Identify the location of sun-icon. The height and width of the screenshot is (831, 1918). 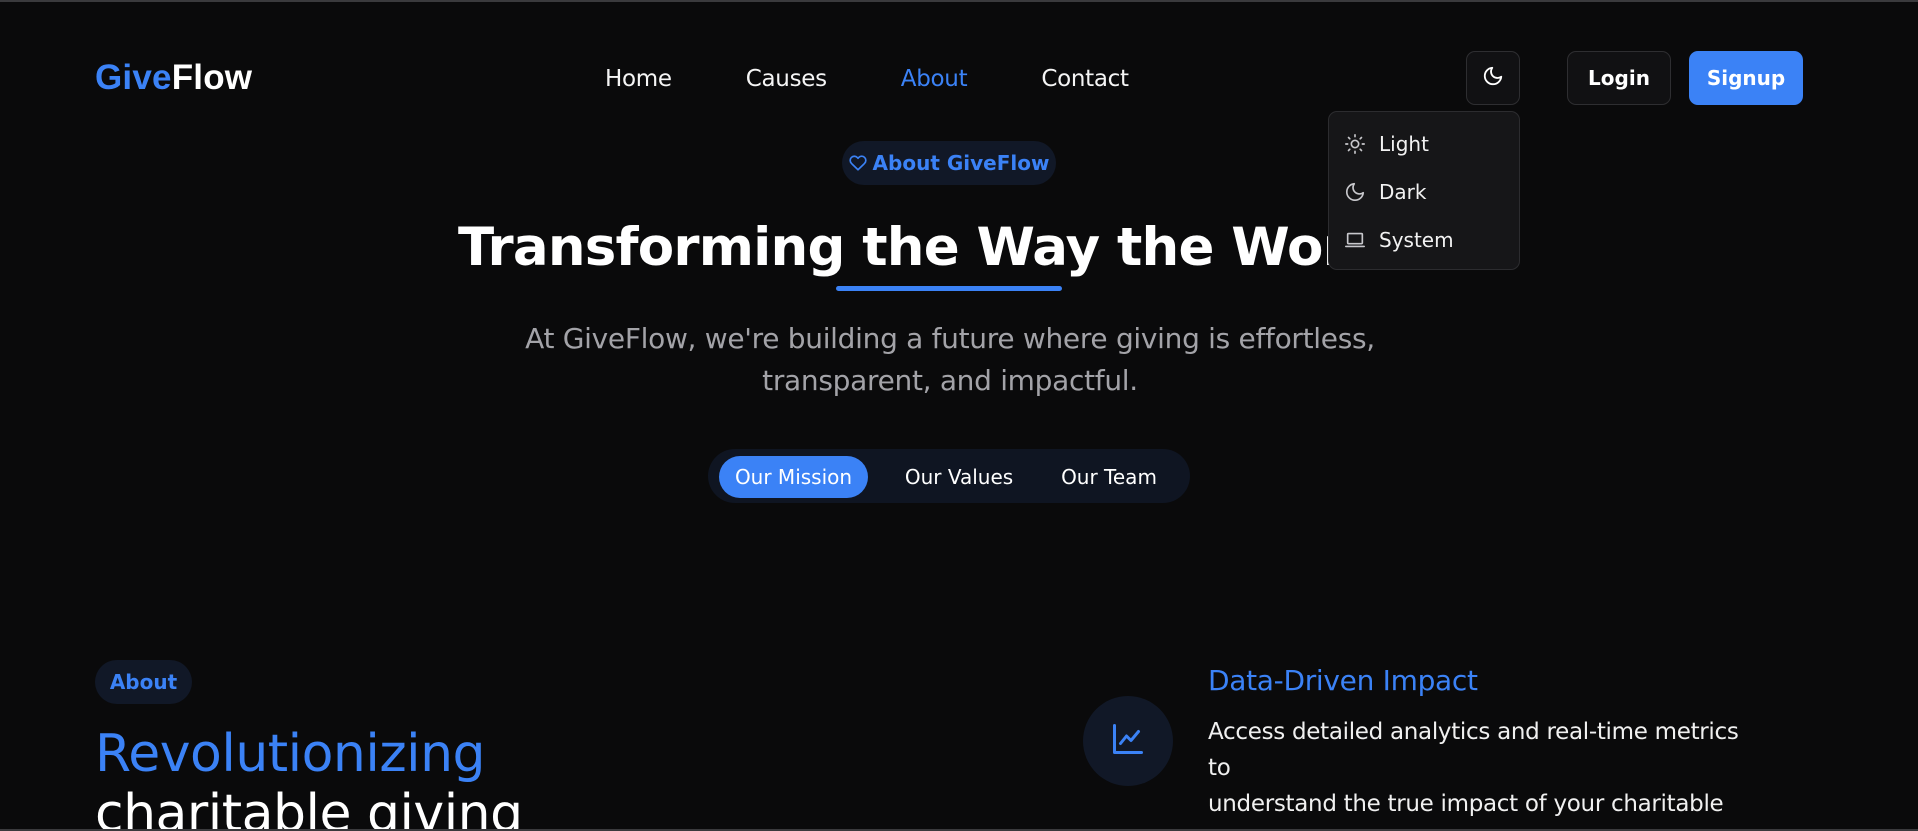
(1355, 144).